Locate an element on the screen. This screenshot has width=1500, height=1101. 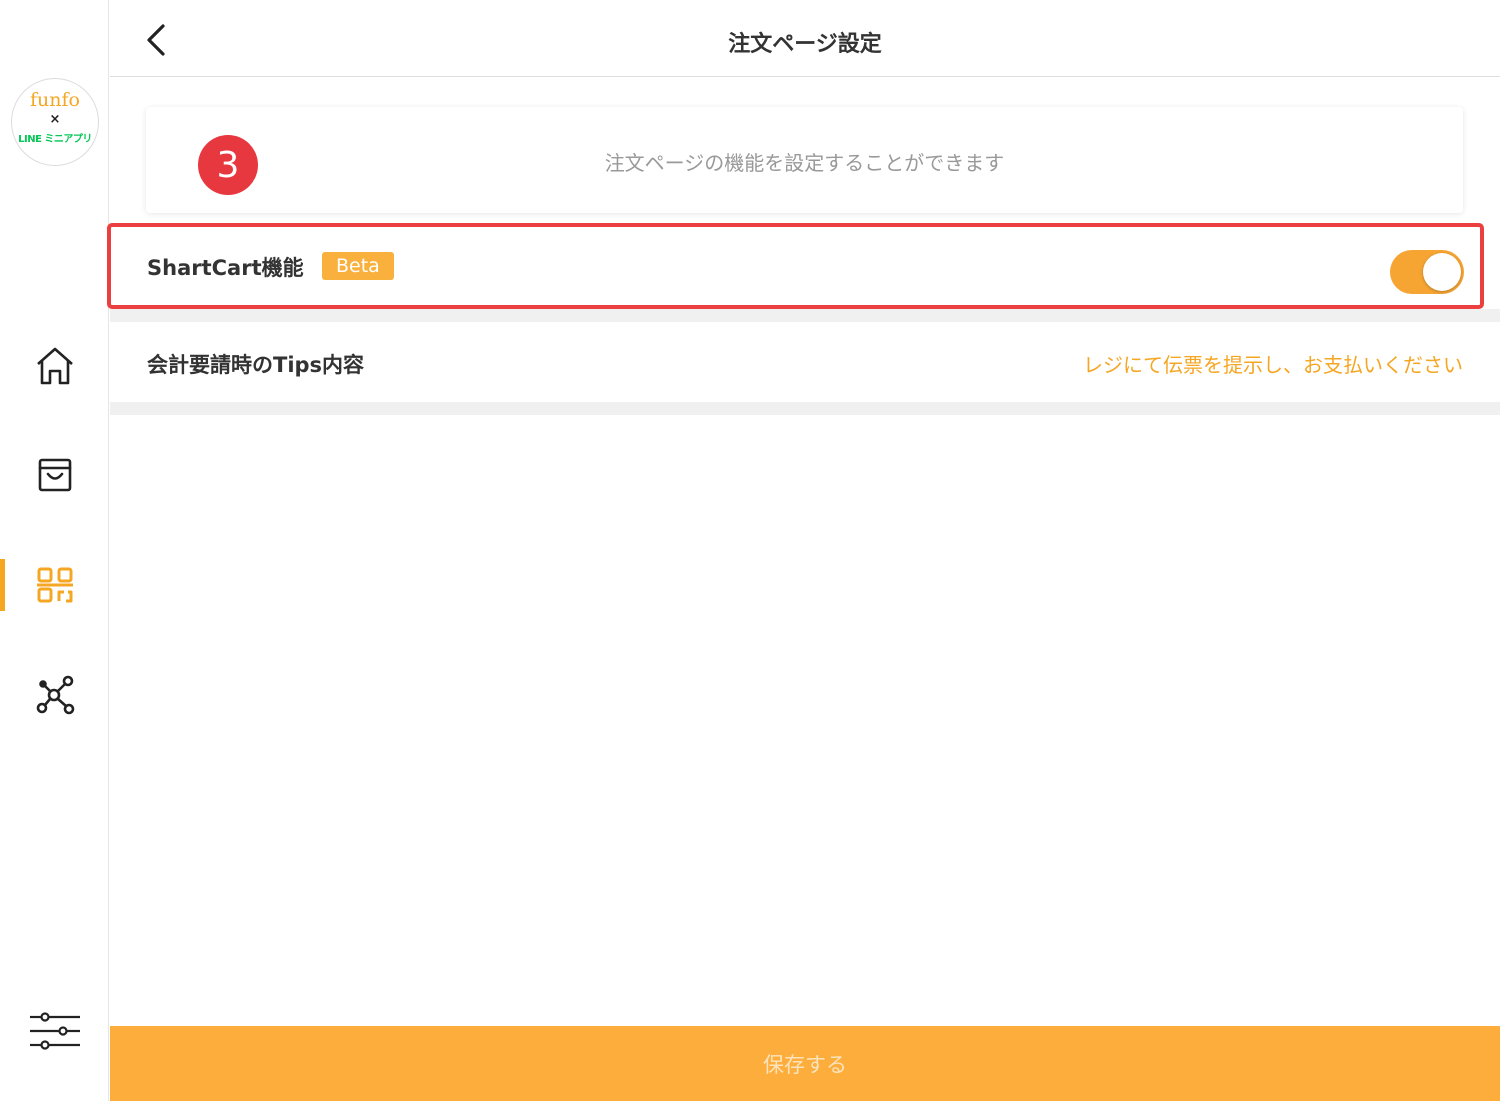
info-card: 3 注文ページの機能を設定することができます is located at coordinates (804, 160).